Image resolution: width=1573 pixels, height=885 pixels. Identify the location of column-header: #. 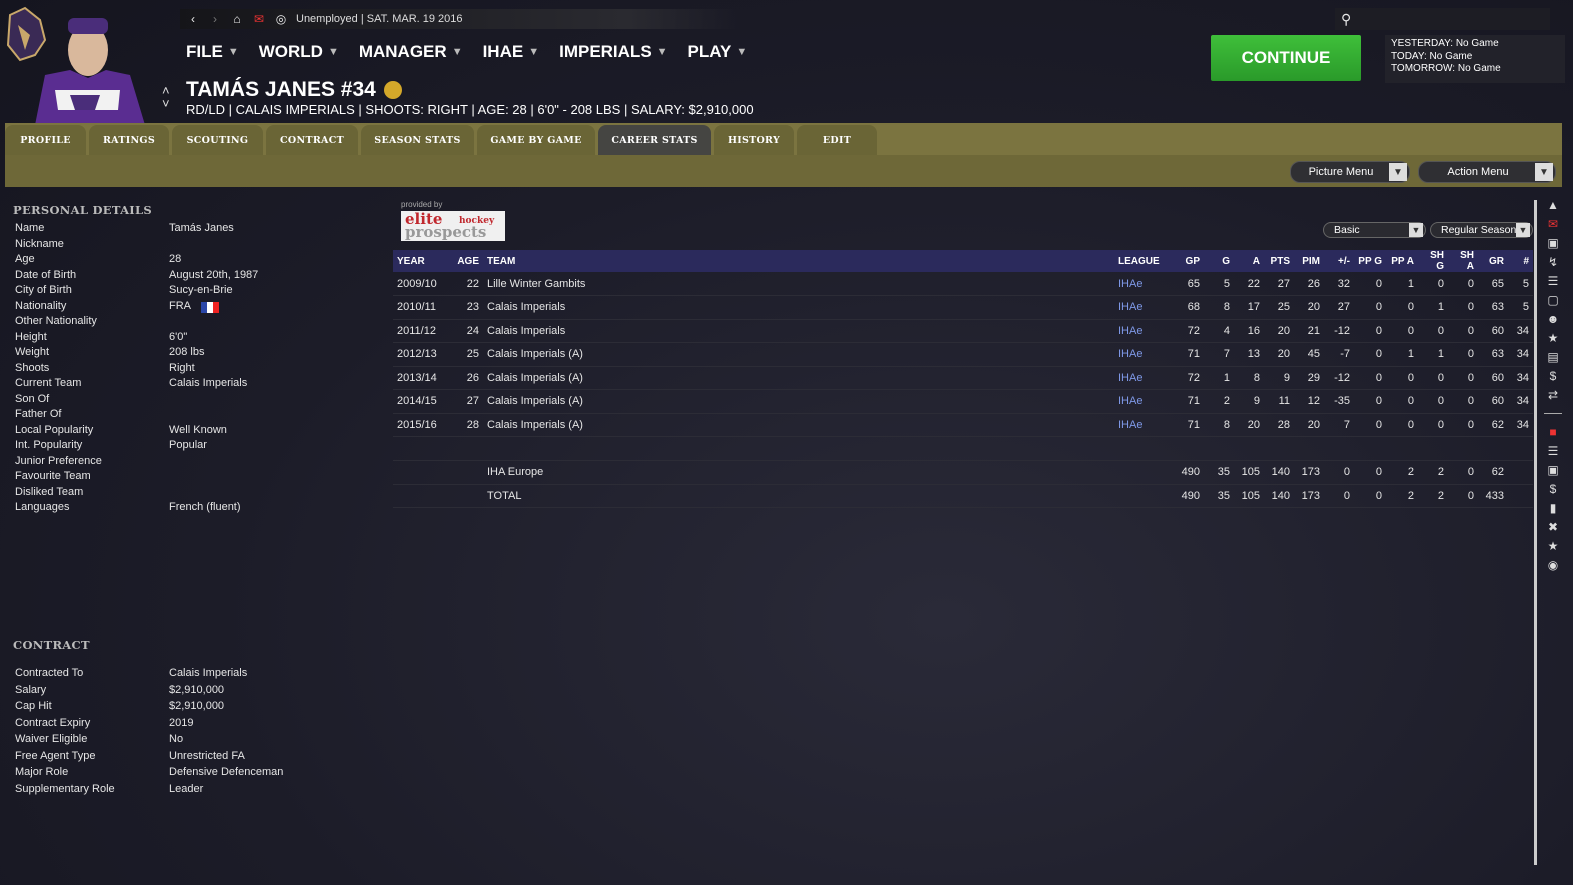
(1520, 261).